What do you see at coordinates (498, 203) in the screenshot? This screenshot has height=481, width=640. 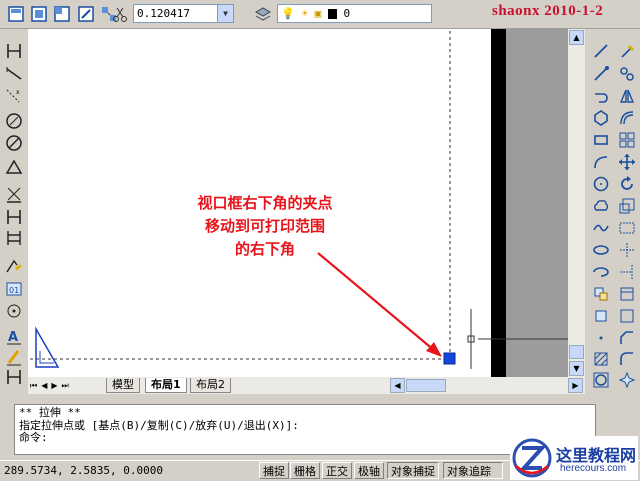 I see `paper-edge` at bounding box center [498, 203].